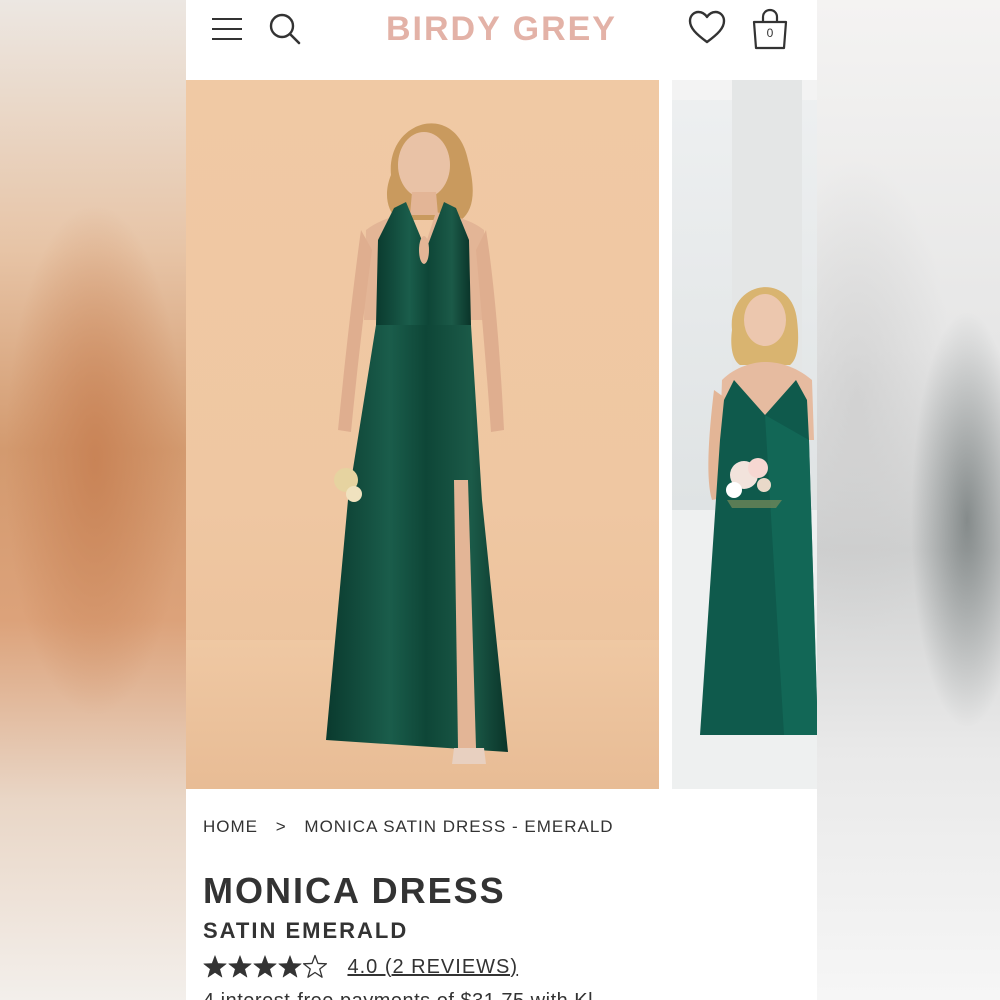 The image size is (1000, 1000). What do you see at coordinates (306, 930) in the screenshot?
I see `product-variant: SATIN EMERALD` at bounding box center [306, 930].